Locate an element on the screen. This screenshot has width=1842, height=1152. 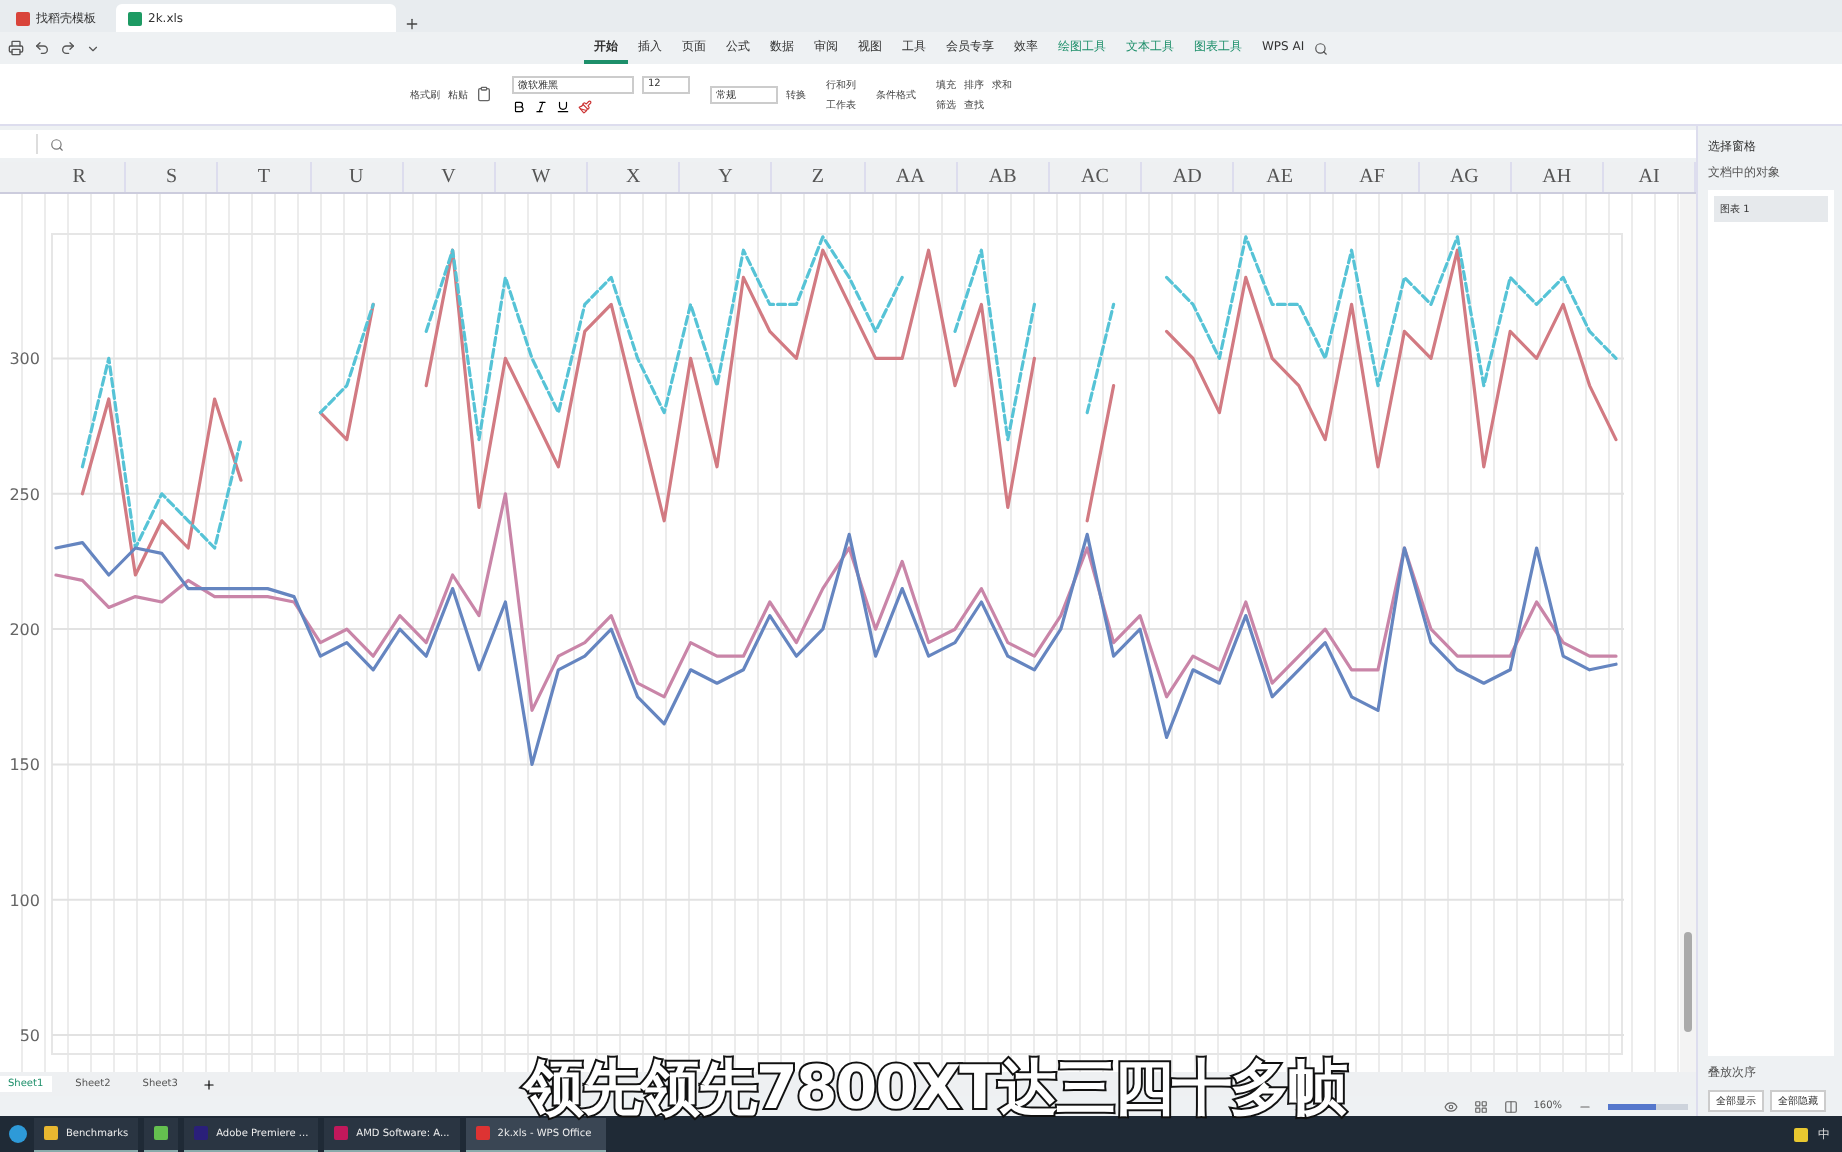
column-header: Y is located at coordinates (726, 177).